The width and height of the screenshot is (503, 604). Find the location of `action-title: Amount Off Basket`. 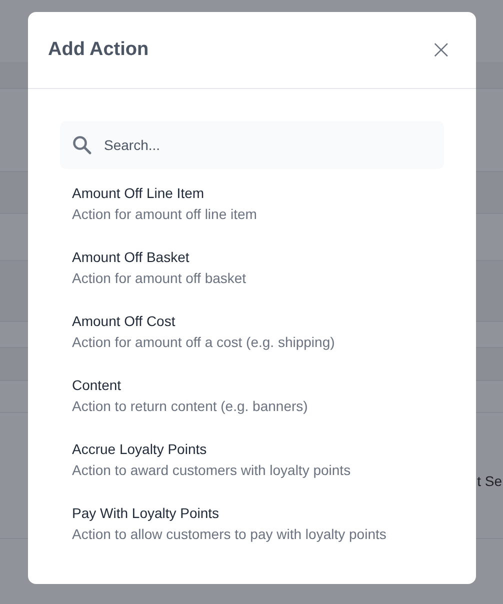

action-title: Amount Off Basket is located at coordinates (252, 257).